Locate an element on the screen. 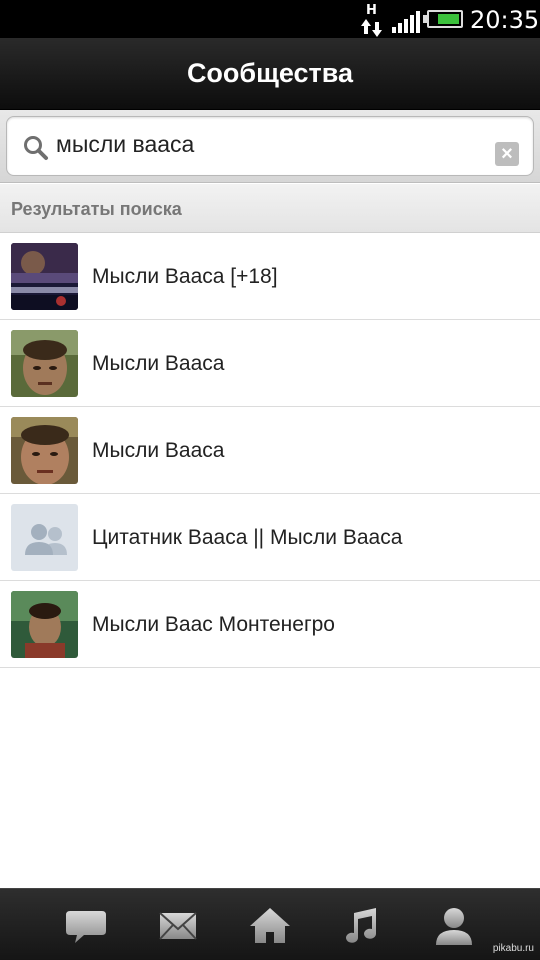 The height and width of the screenshot is (960, 540). music-icon is located at coordinates (362, 925).